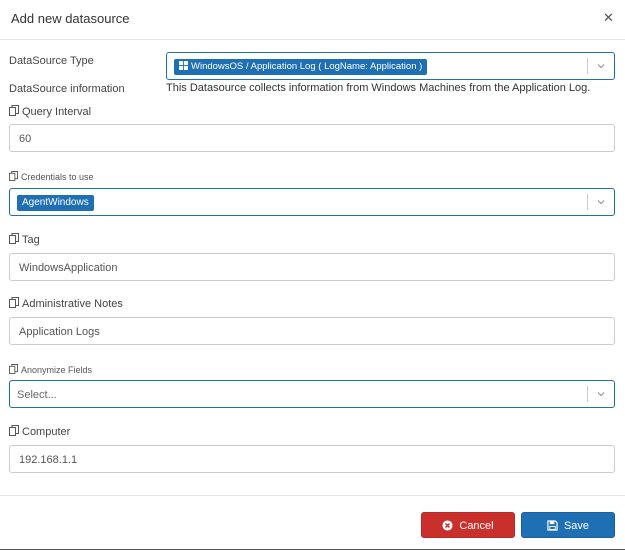 The image size is (625, 550). I want to click on save-label: Save, so click(576, 526).